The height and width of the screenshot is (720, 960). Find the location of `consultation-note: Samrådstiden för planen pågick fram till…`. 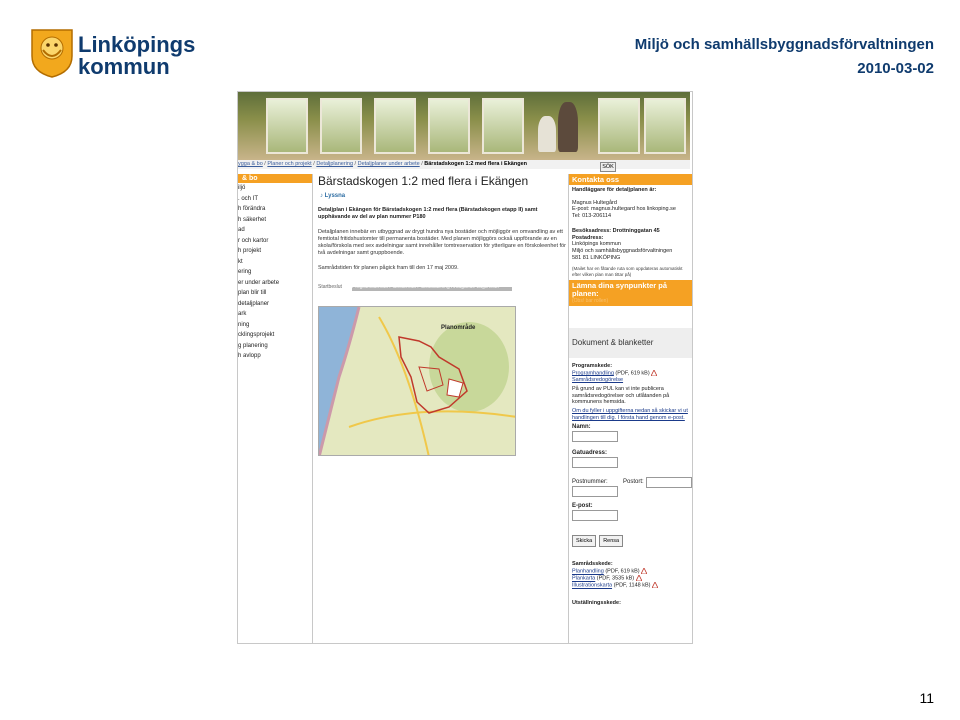

consultation-note: Samrådstiden för planen pågick fram till… is located at coordinates (388, 268).